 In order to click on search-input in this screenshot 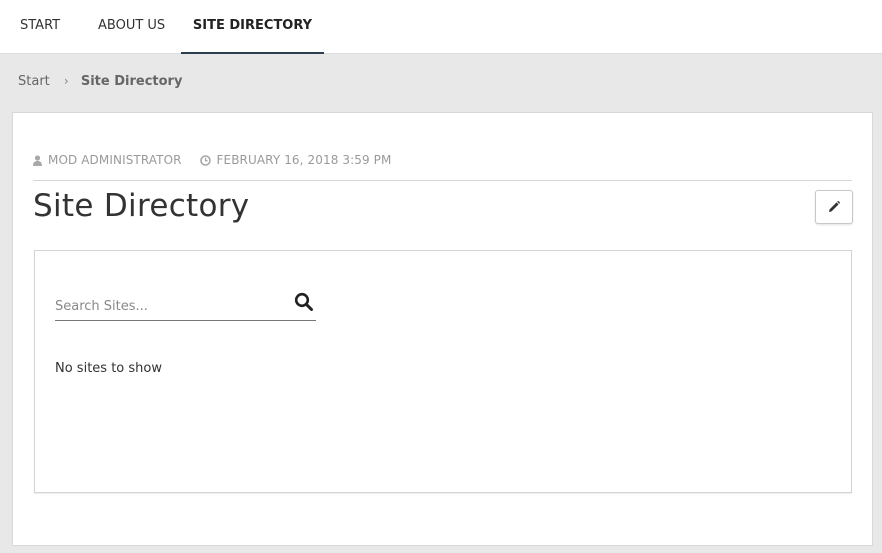, I will do `click(167, 306)`.